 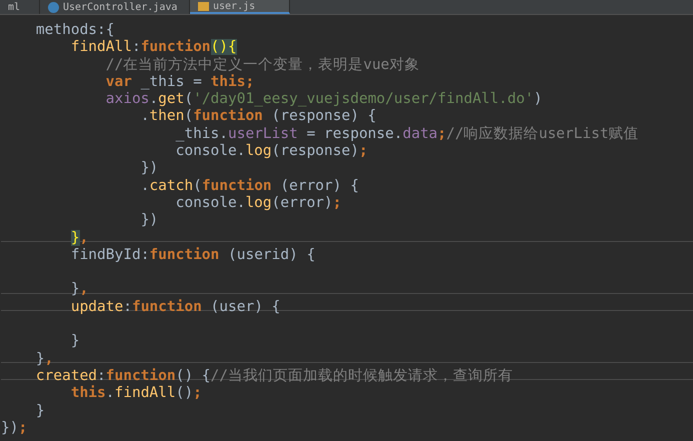 I want to click on code-line: _this.userList = response.data;//响应数据给userList赋值, so click(x=406, y=134).